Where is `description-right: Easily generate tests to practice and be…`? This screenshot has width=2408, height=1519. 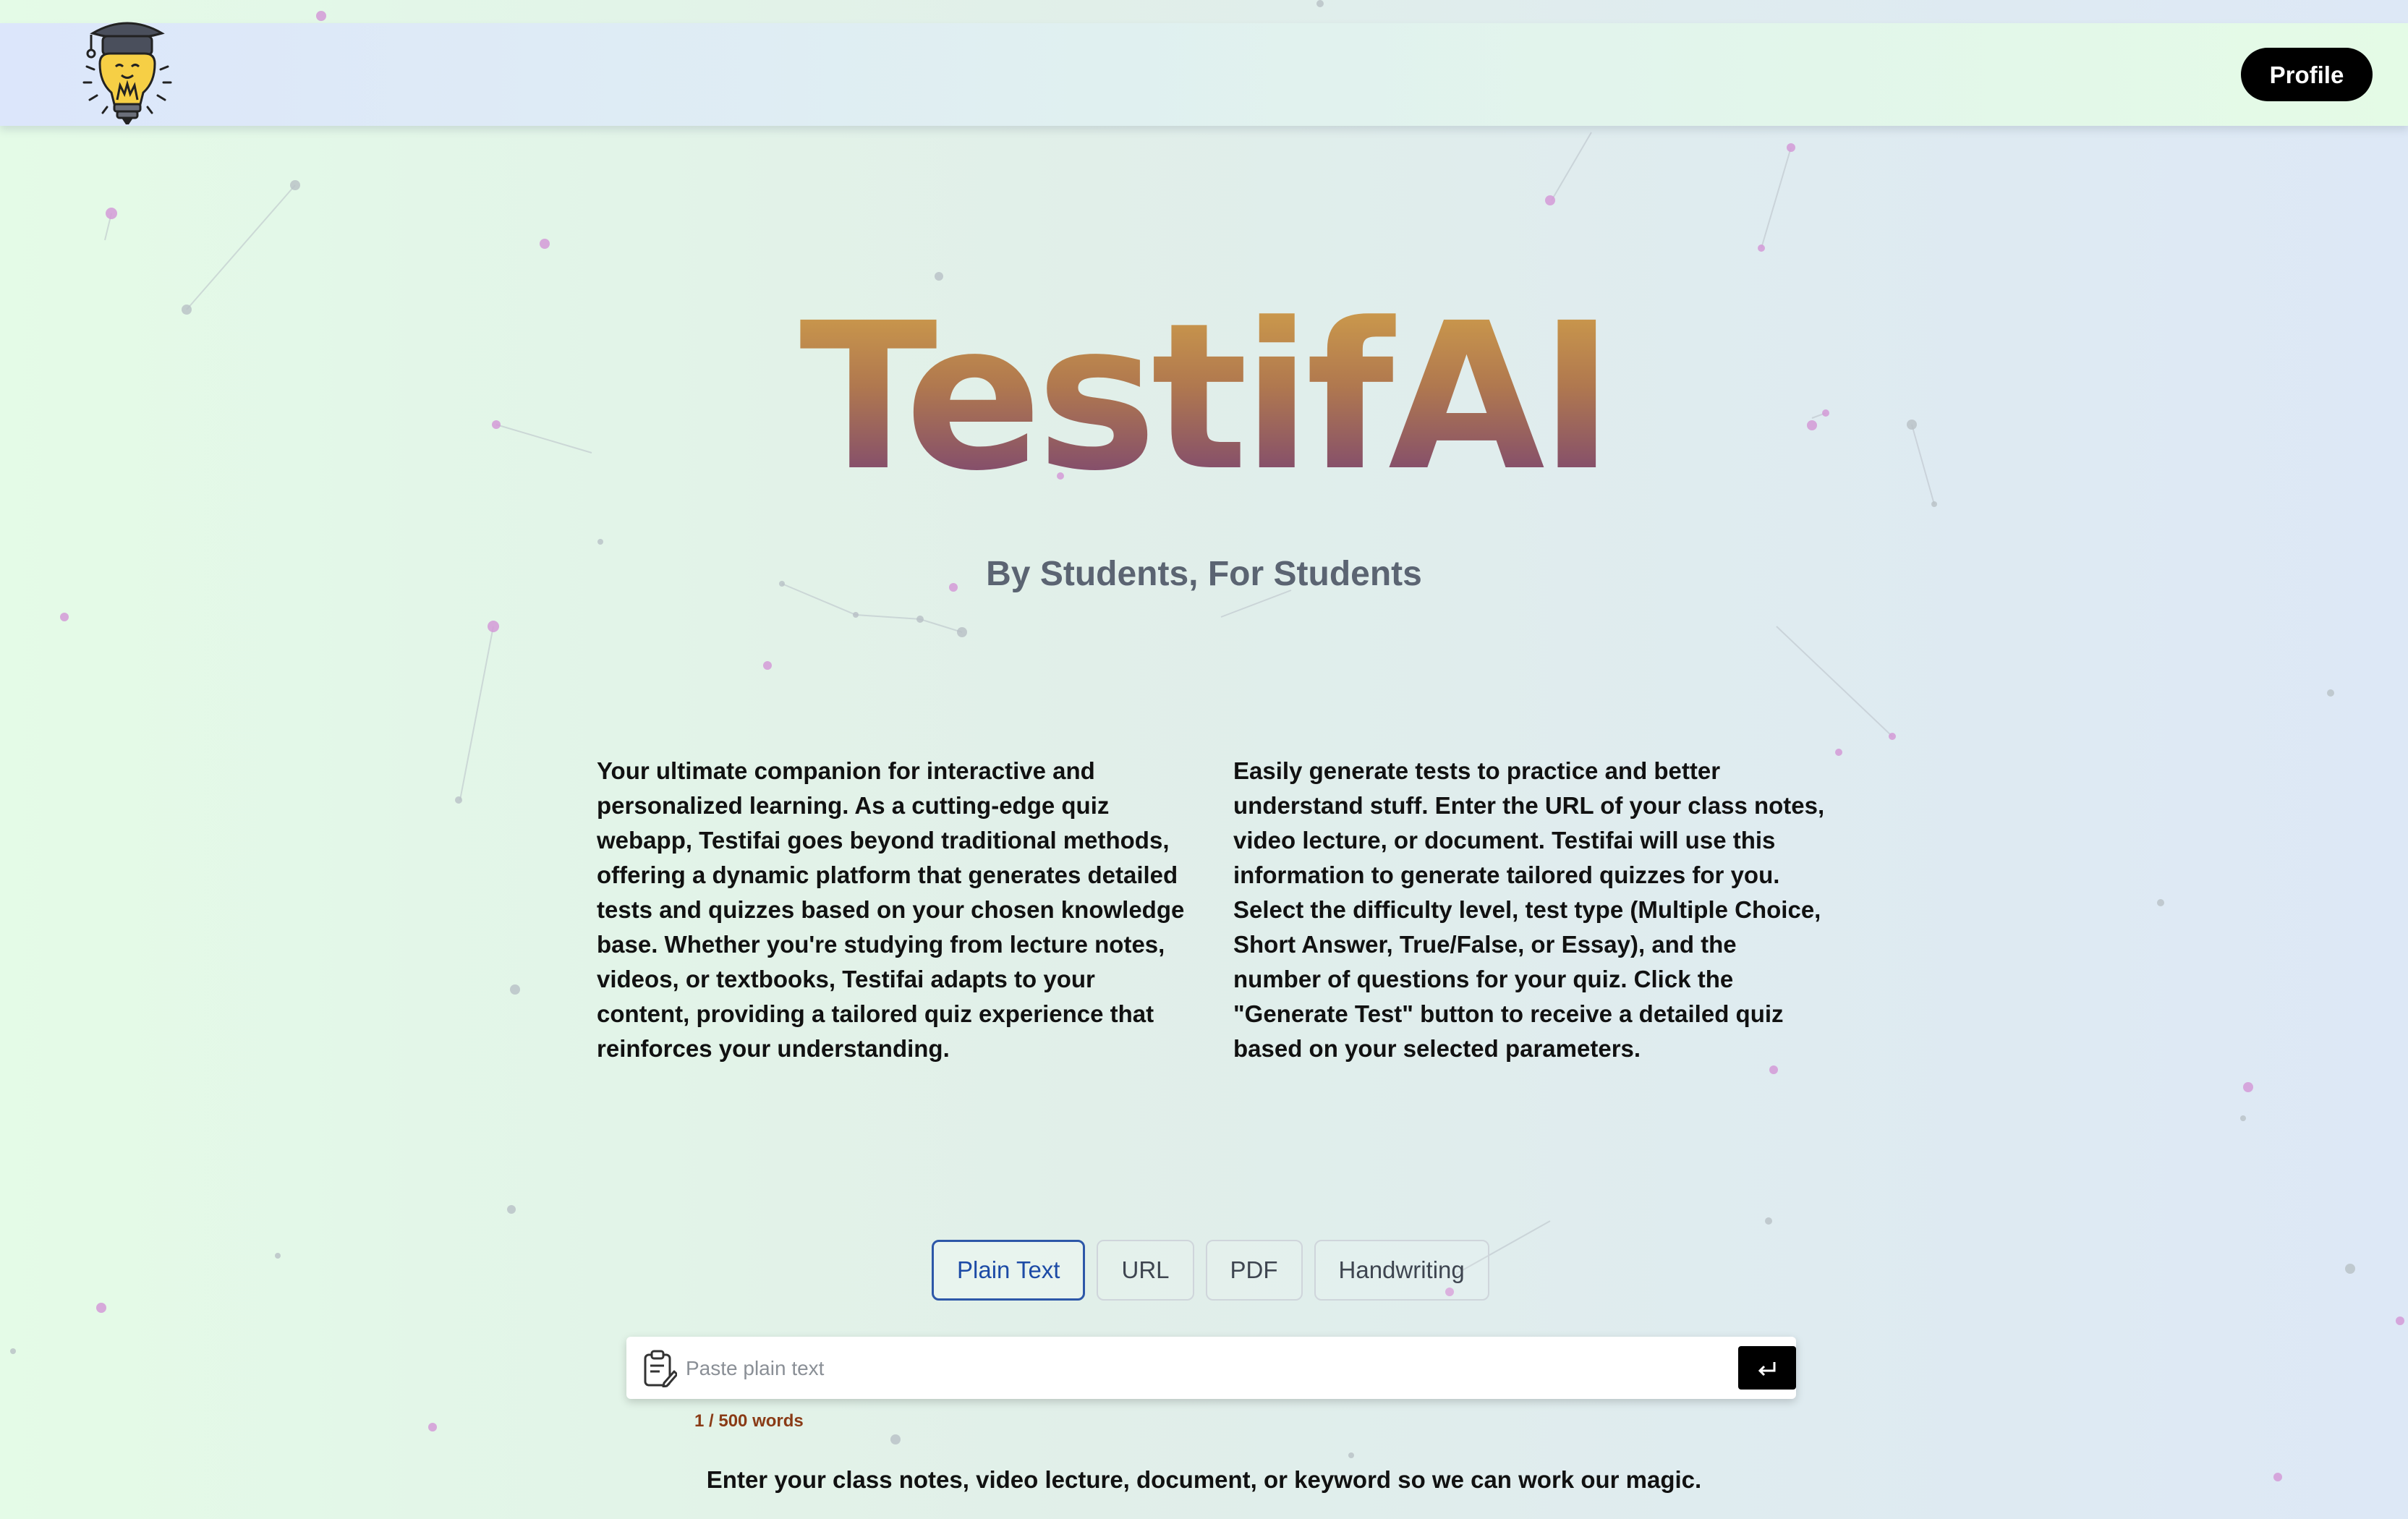
description-right: Easily generate tests to practice and be… is located at coordinates (1529, 910).